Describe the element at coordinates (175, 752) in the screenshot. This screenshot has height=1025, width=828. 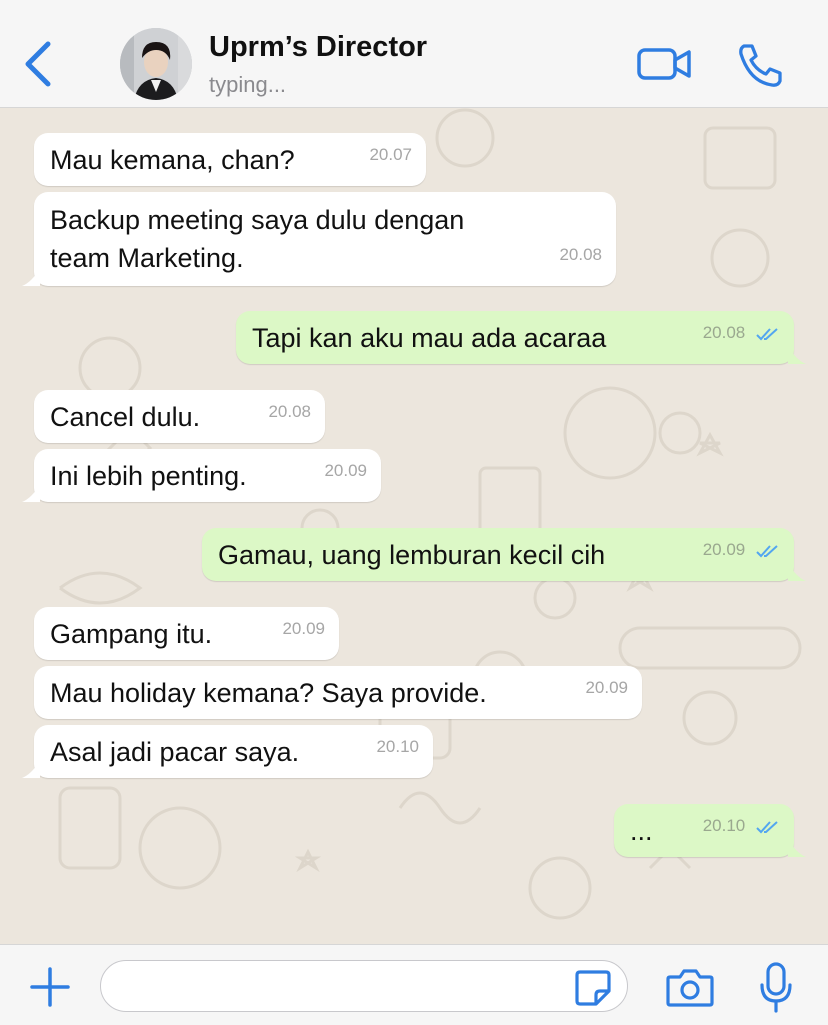
I see `message-text: Asal jadi pacar saya.` at that location.